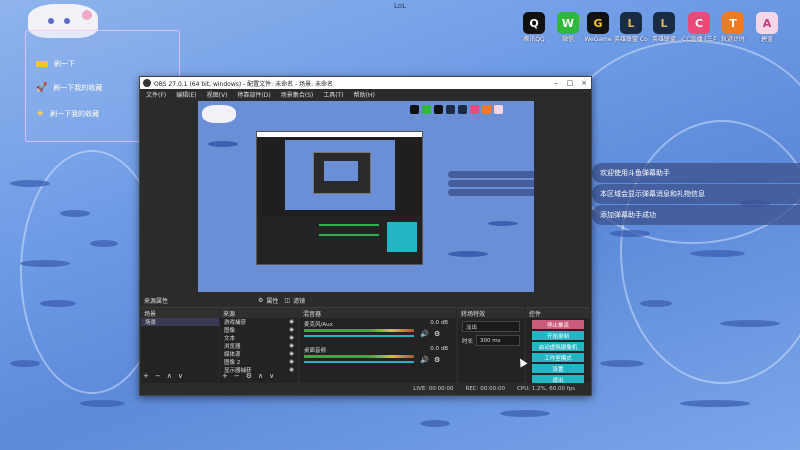 The height and width of the screenshot is (450, 800). Describe the element at coordinates (180, 345) in the screenshot. I see `scenes-panel: 场景 场景 + − ∧ ∨` at that location.